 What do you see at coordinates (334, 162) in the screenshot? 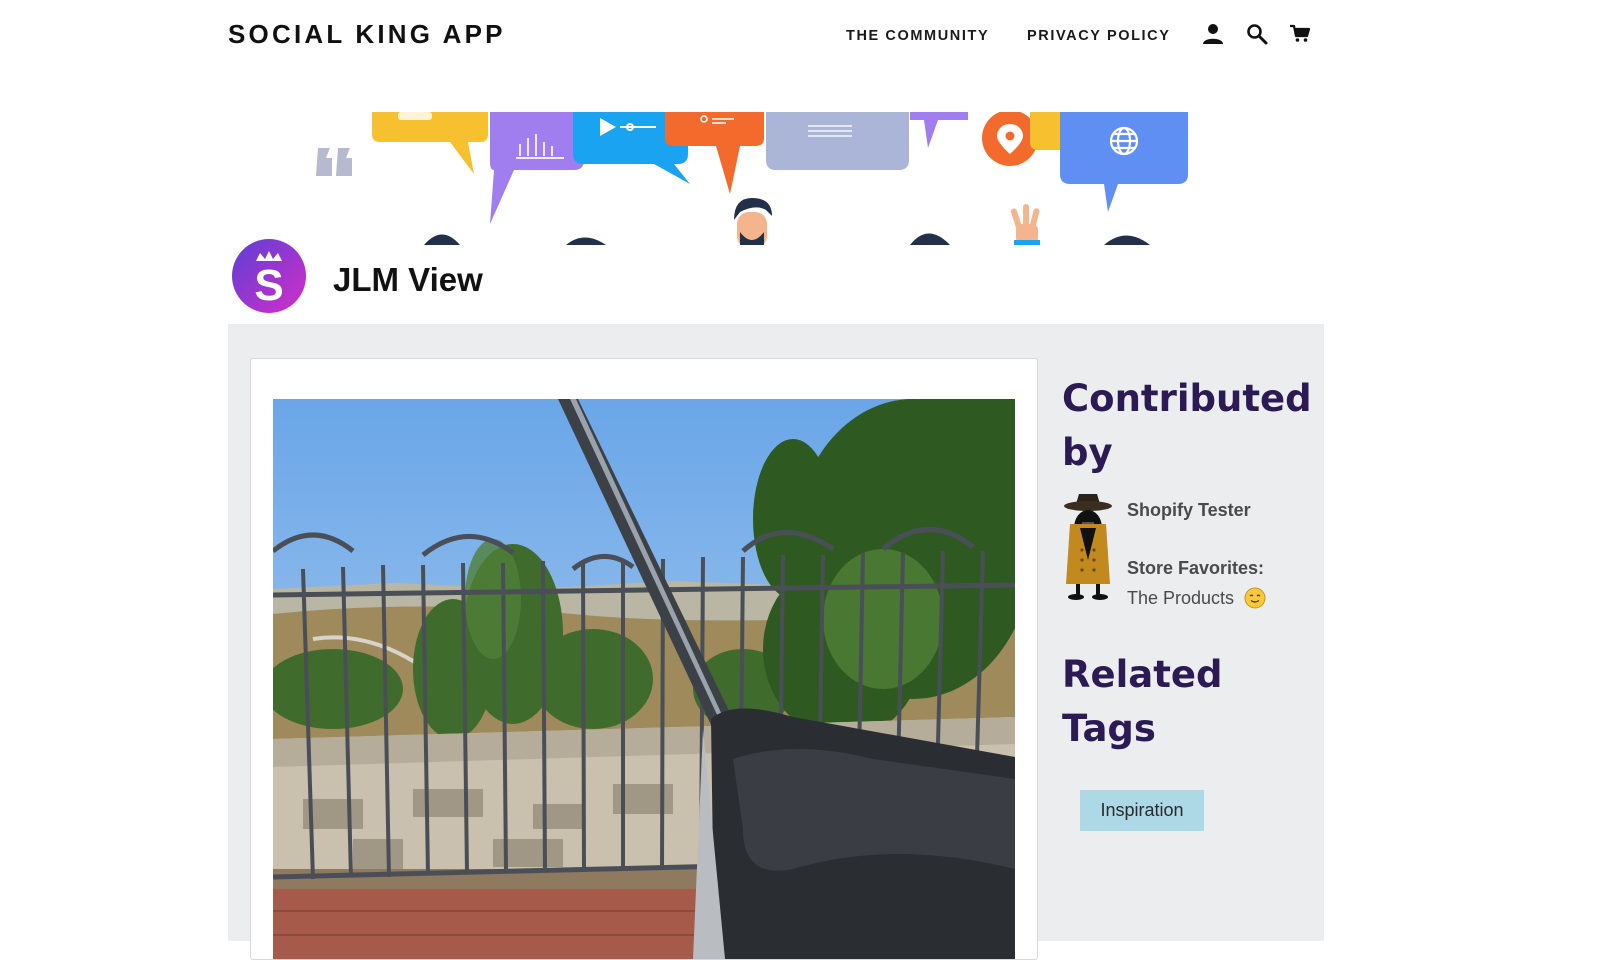
I see `quote-mark-icon` at bounding box center [334, 162].